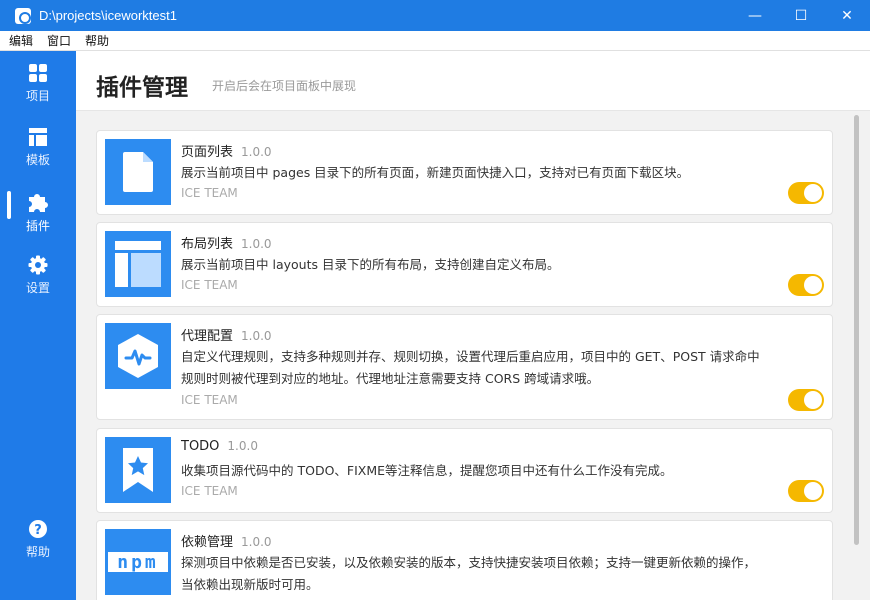 This screenshot has height=600, width=870. What do you see at coordinates (390, 378) in the screenshot?
I see `plugin-description-line: 规则时则被代理到对应的地址。代理地址注意需要支持 CORS 跨域请求哦。` at bounding box center [390, 378].